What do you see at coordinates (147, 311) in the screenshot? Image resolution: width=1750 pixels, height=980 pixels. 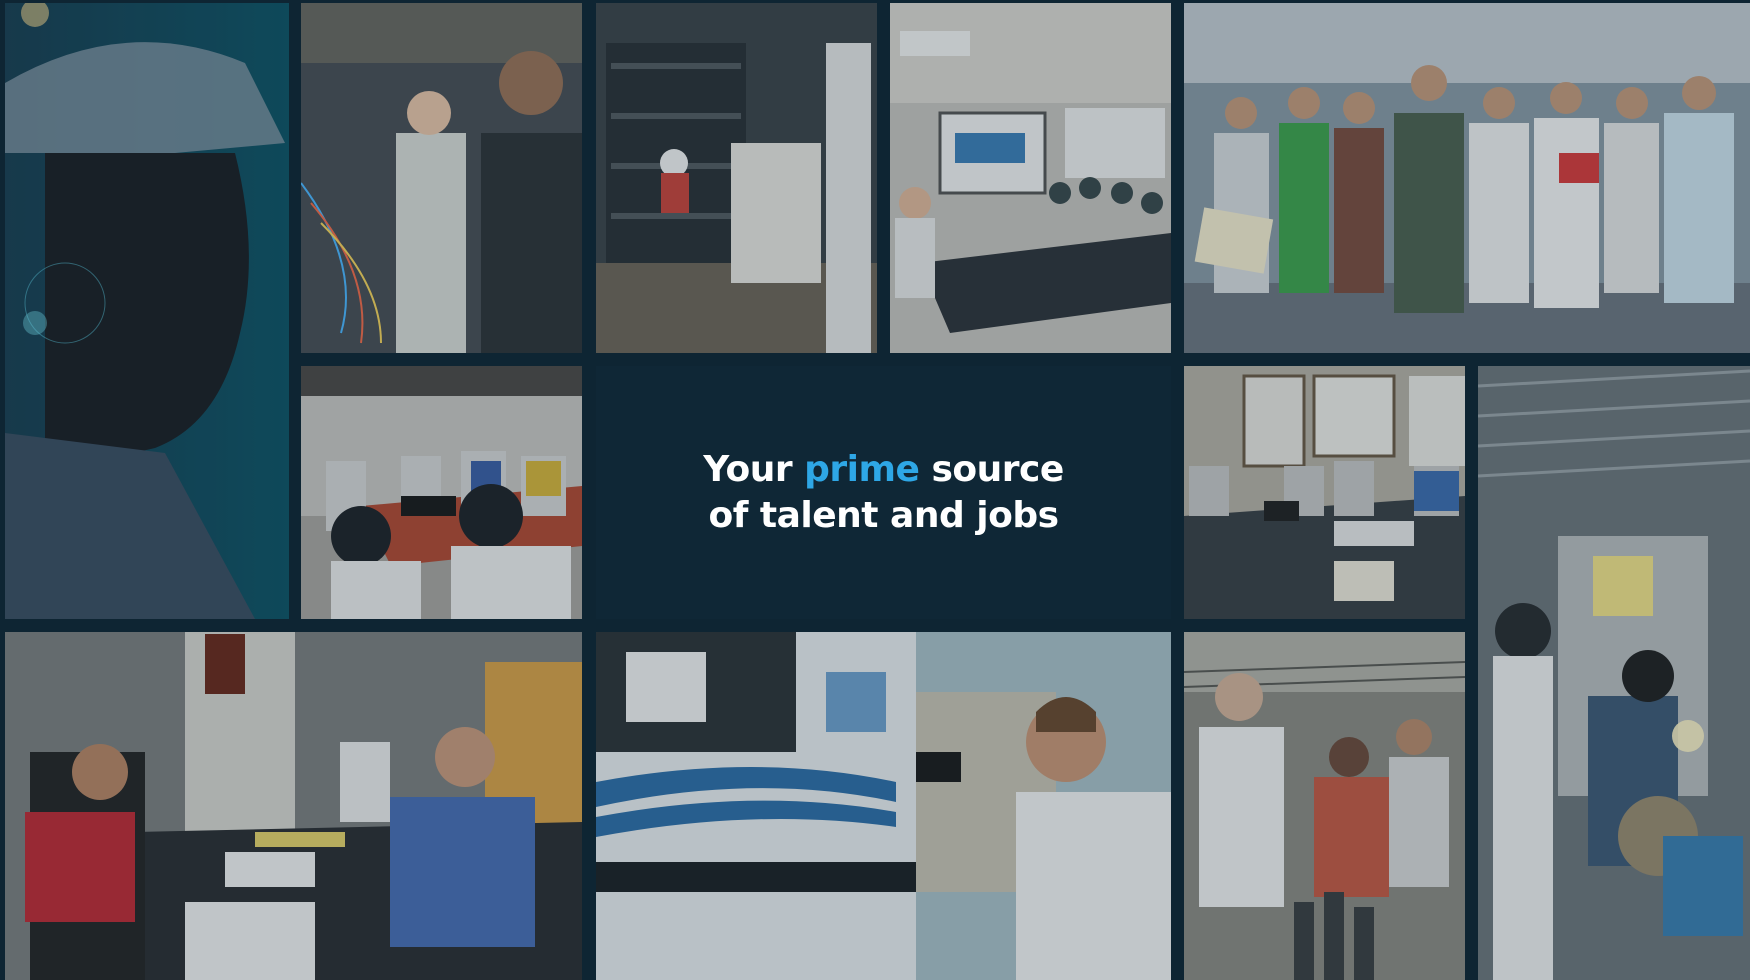 I see `worker-portrait-photo` at bounding box center [147, 311].